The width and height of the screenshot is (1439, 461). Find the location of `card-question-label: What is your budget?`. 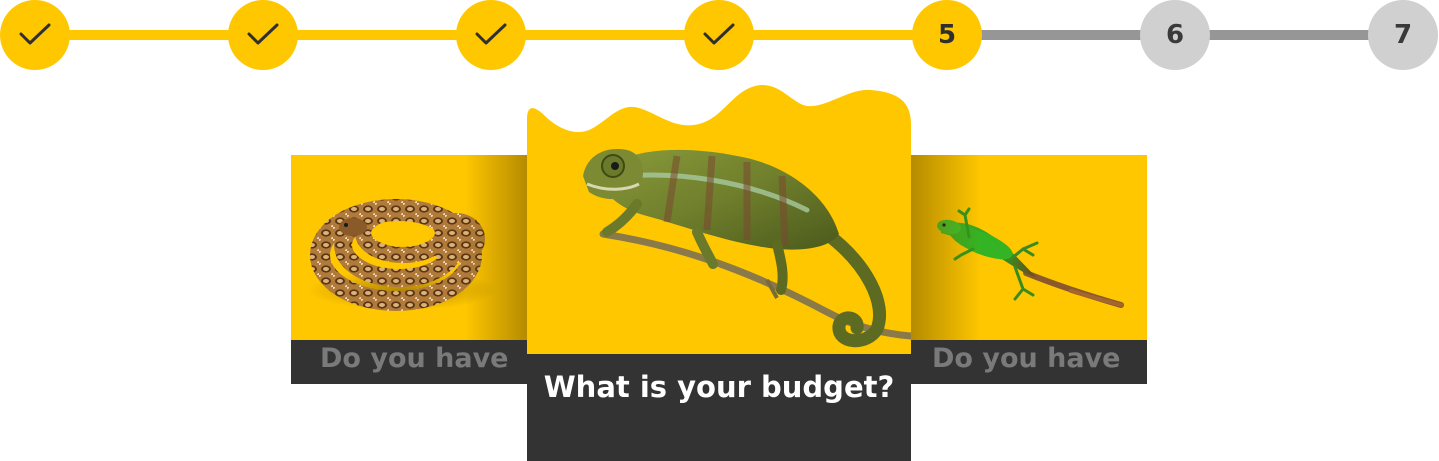

card-question-label: What is your budget? is located at coordinates (719, 387).